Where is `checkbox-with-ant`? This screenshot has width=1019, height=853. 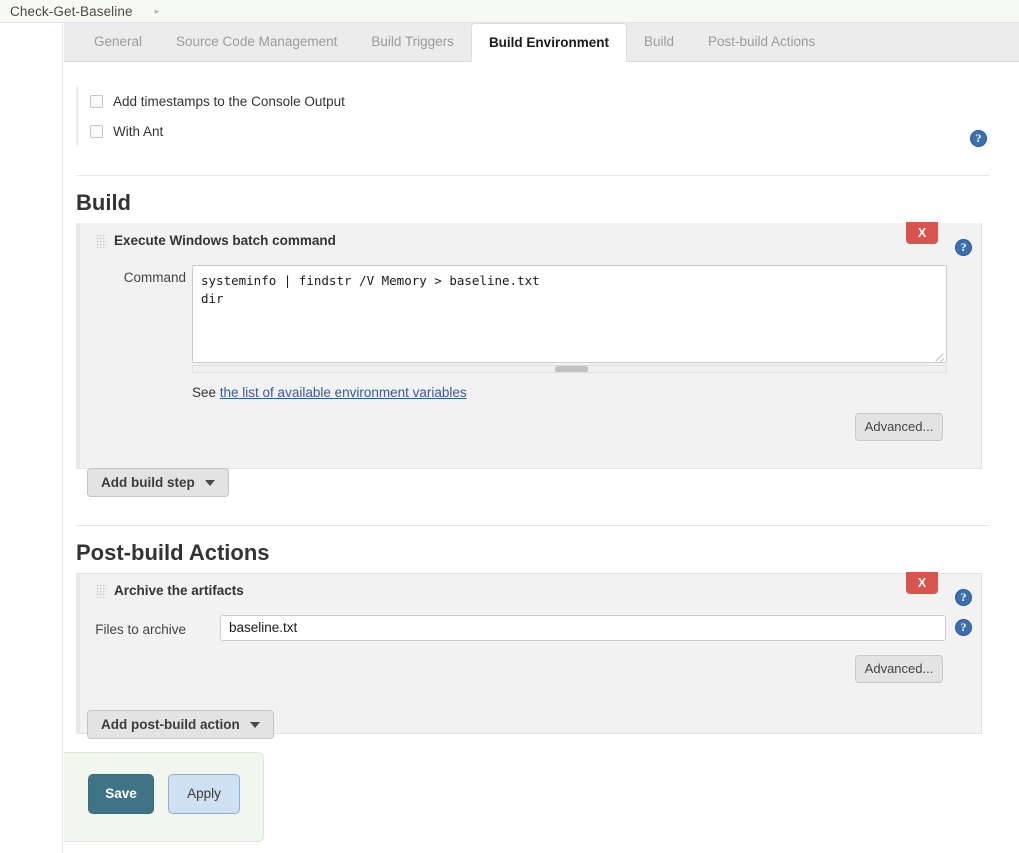 checkbox-with-ant is located at coordinates (96, 131).